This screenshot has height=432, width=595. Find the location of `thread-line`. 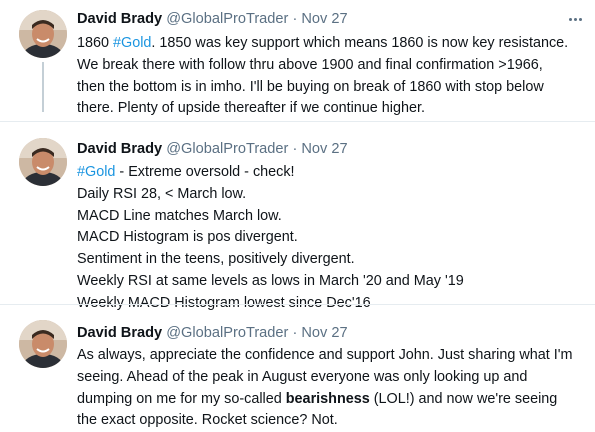

thread-line is located at coordinates (43, 87).